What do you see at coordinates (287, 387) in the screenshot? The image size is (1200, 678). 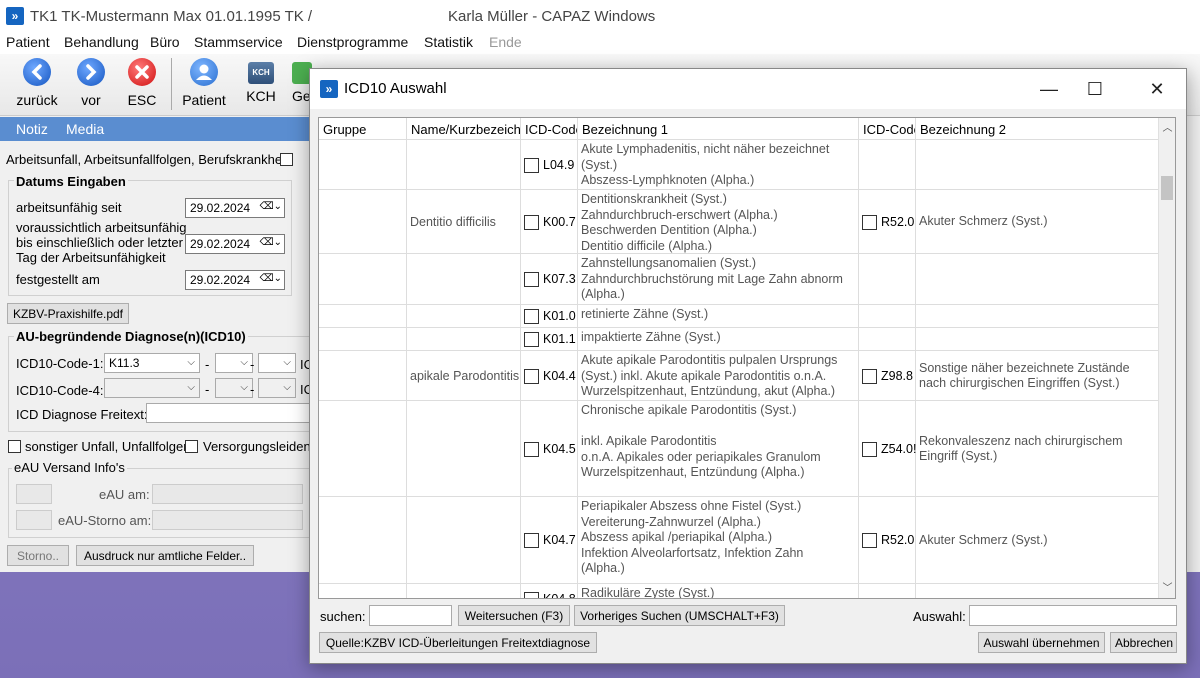 I see `chevron-down-icon: ⌵` at bounding box center [287, 387].